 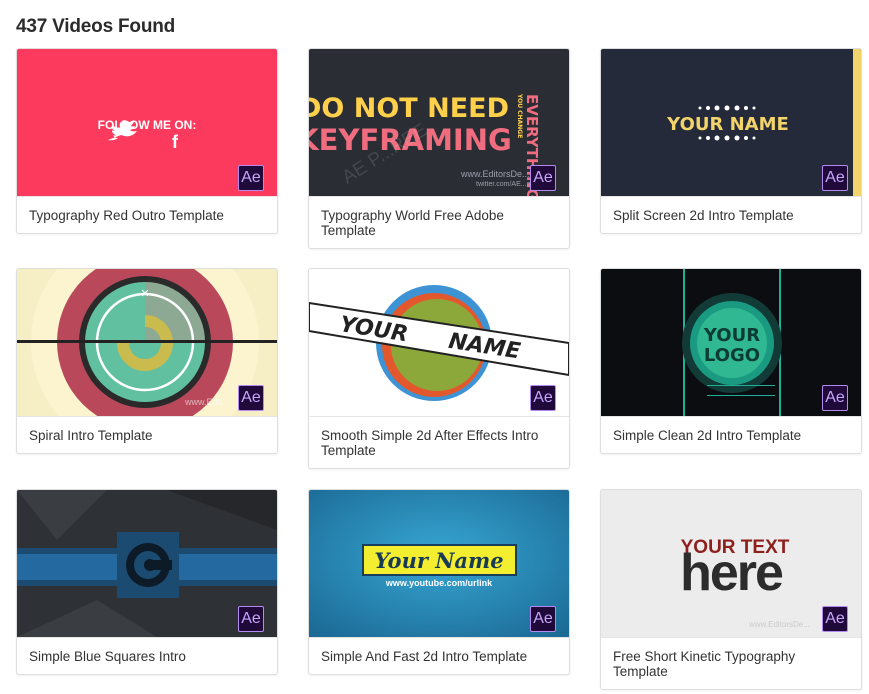 I want to click on results-count-heading: 437 Videos Found, so click(x=96, y=26).